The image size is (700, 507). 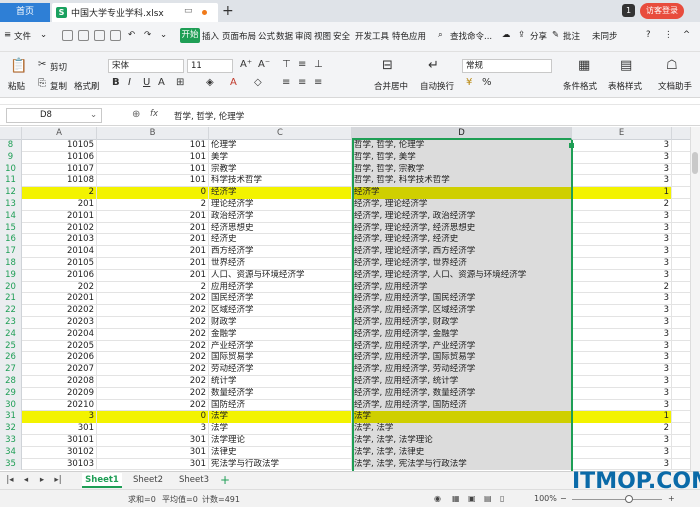 What do you see at coordinates (280, 452) in the screenshot?
I see `cell-c: 法律史` at bounding box center [280, 452].